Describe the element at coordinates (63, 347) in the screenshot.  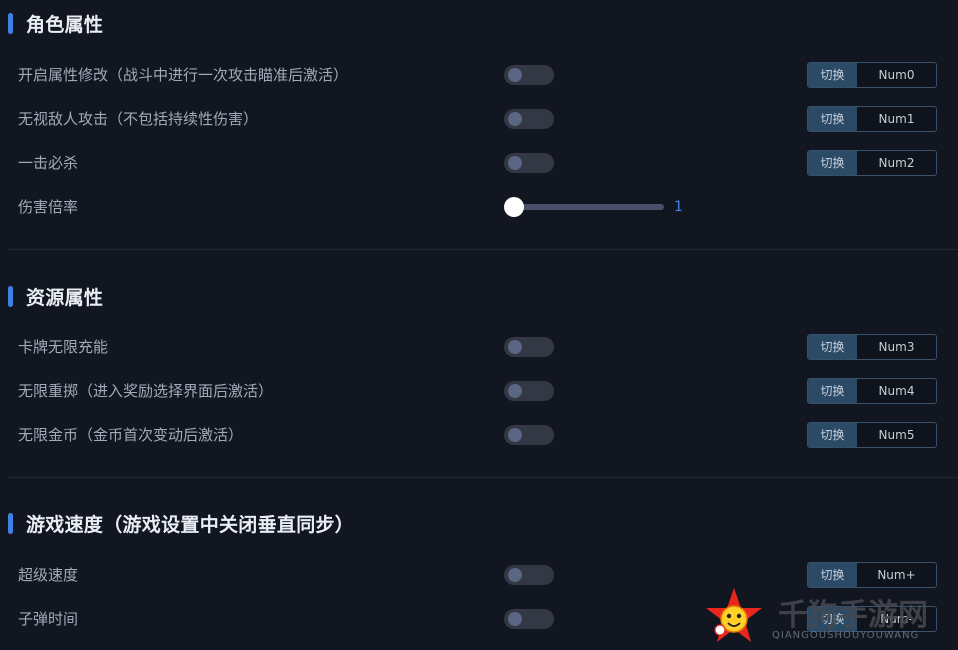
I see `option-label: 卡牌无限充能` at that location.